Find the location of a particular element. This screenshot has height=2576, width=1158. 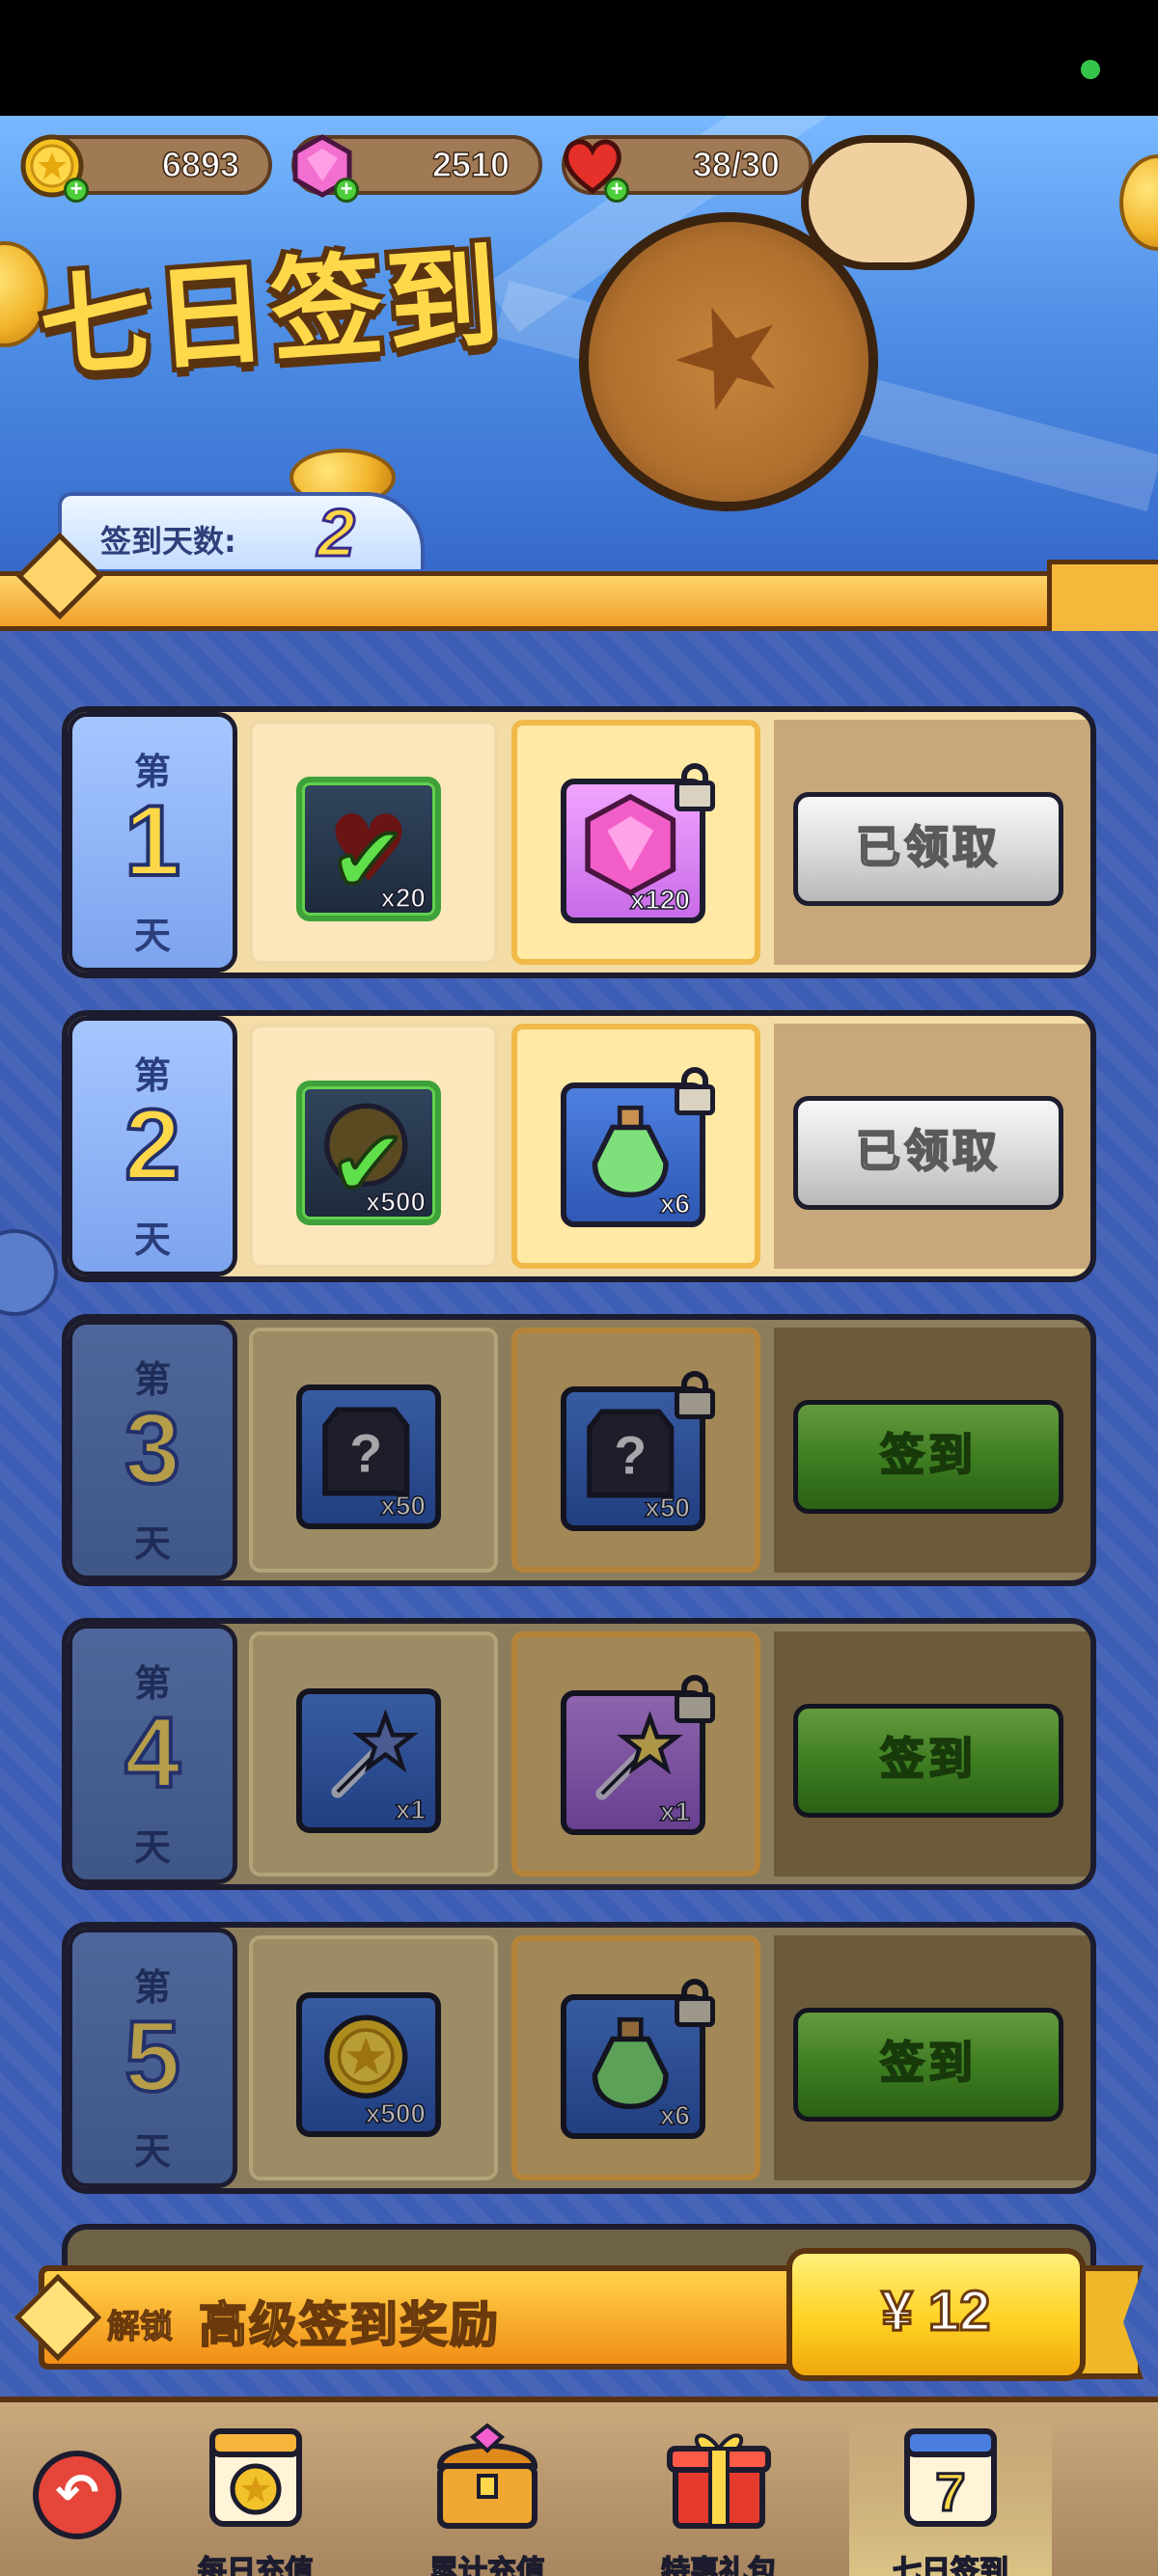

premium-reward-cell: x1 is located at coordinates (635, 1754).